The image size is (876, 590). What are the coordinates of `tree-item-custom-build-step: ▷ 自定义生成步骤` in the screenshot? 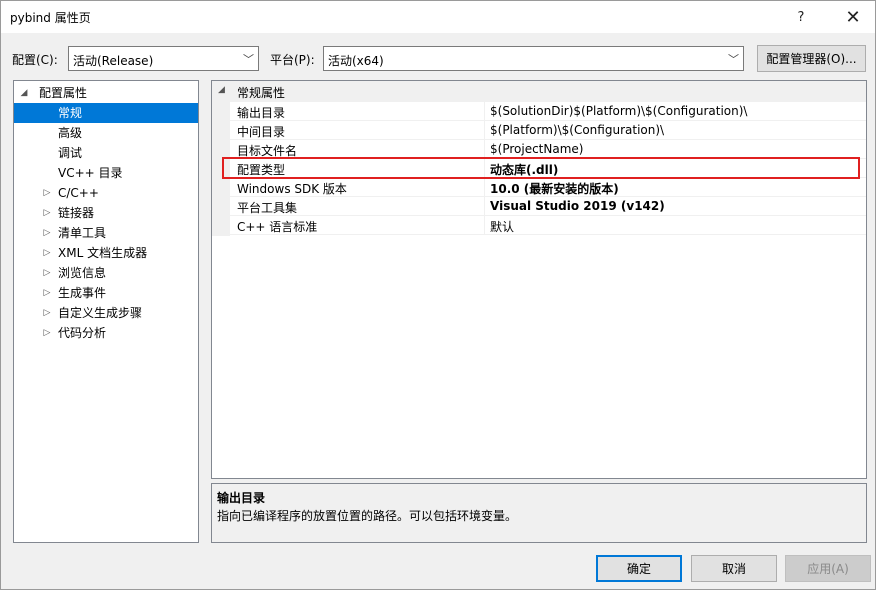 It's located at (106, 313).